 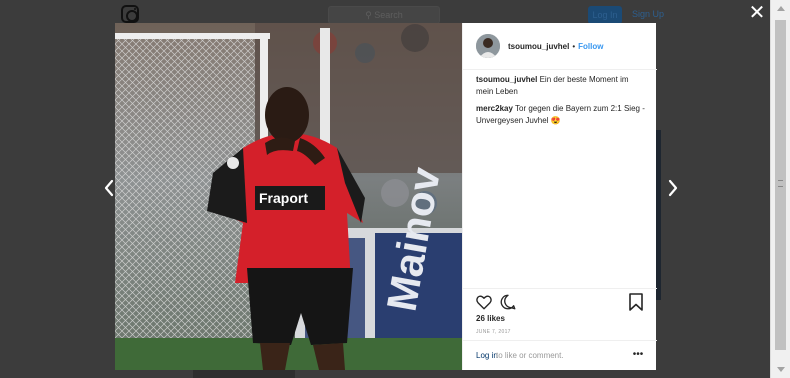 What do you see at coordinates (370, 15) in the screenshot?
I see `search-icon: ⚲` at bounding box center [370, 15].